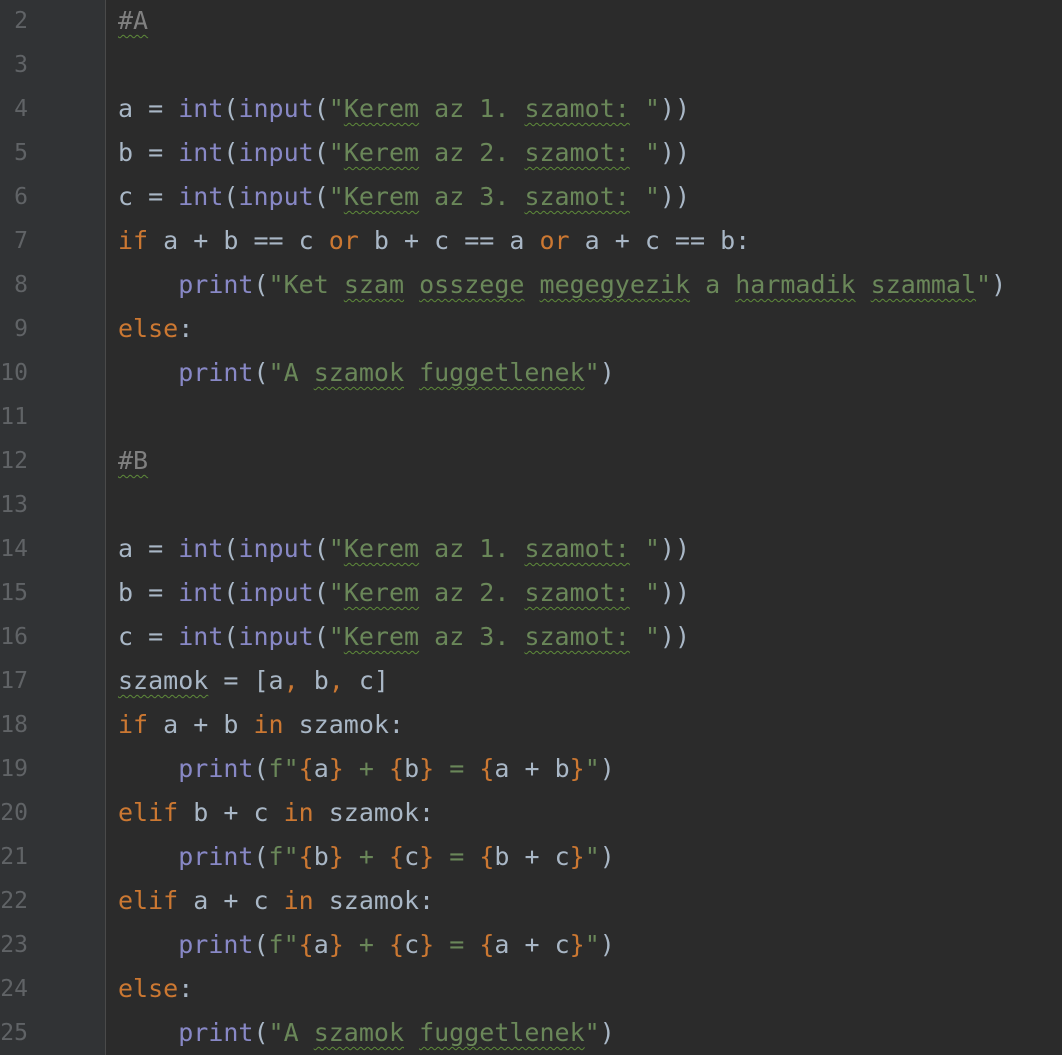 The width and height of the screenshot is (1062, 1055). I want to click on code-line: 18 if a + b in szamok:, so click(531, 725).